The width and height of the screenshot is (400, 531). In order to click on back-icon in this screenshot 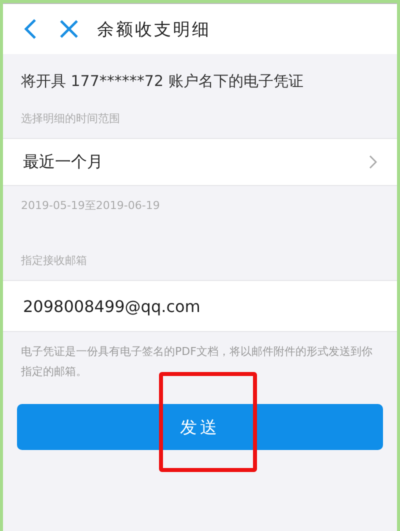, I will do `click(30, 29)`.